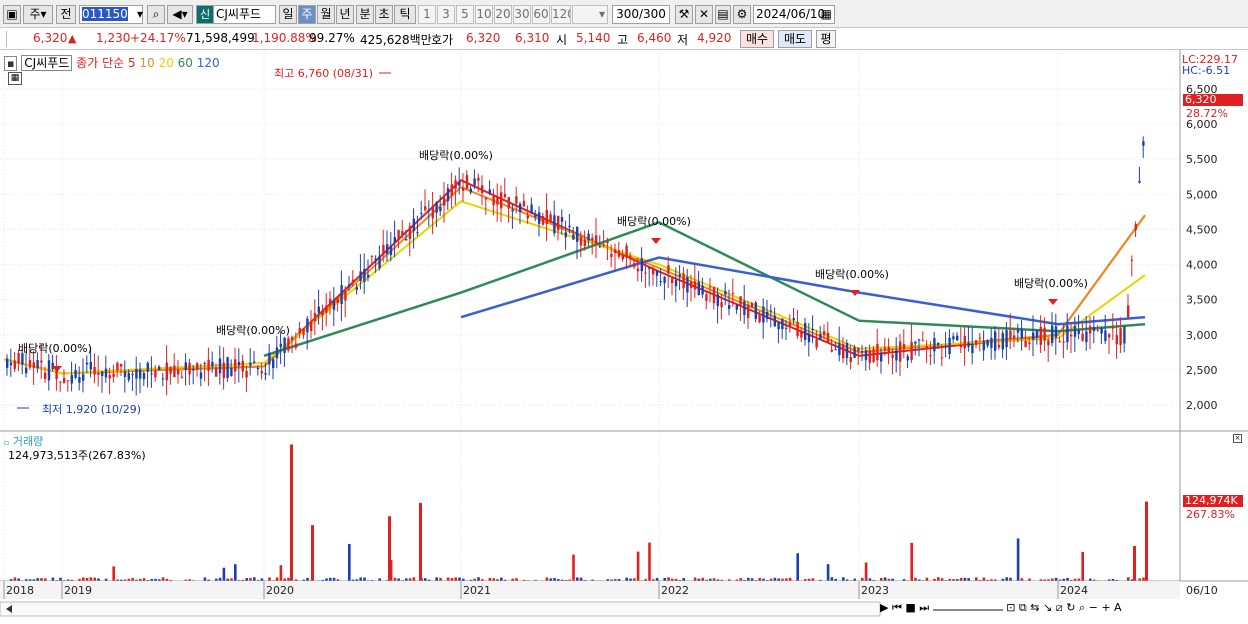 Image resolution: width=1248 pixels, height=624 pixels. What do you see at coordinates (1202, 335) in the screenshot?
I see `price-tick-label: 3,000` at bounding box center [1202, 335].